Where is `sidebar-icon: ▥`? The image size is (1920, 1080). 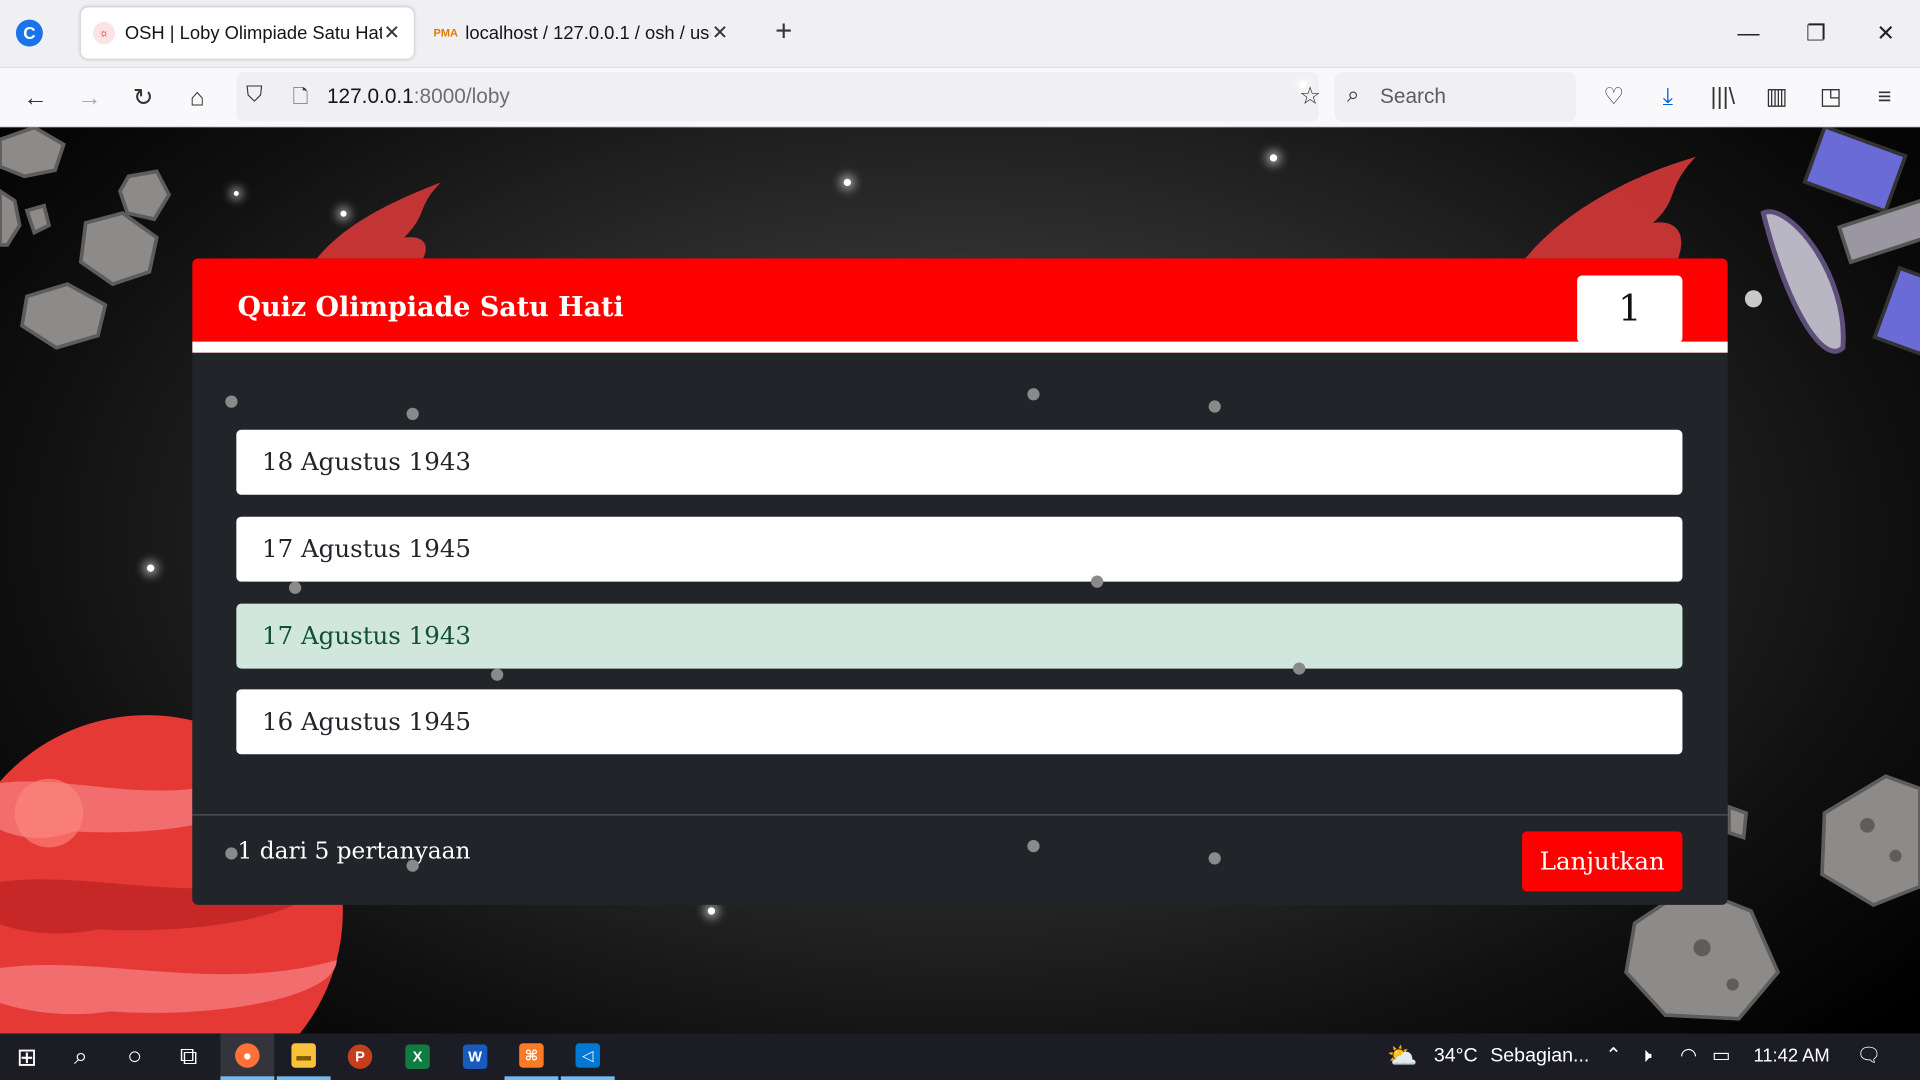 sidebar-icon: ▥ is located at coordinates (1777, 98).